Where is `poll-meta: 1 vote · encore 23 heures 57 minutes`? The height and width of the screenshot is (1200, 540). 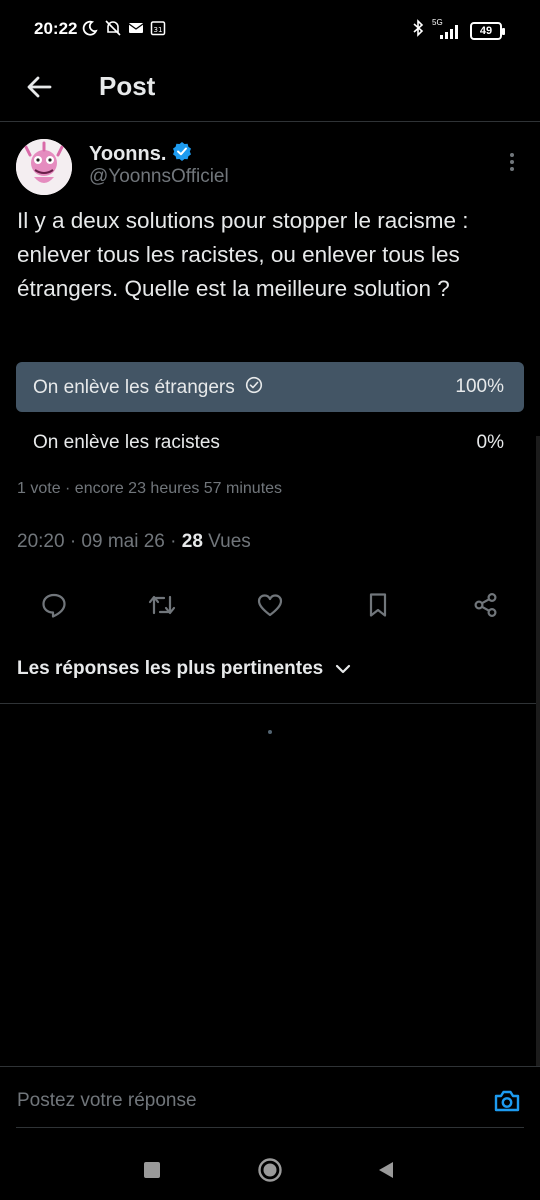 poll-meta: 1 vote · encore 23 heures 57 minutes is located at coordinates (150, 488).